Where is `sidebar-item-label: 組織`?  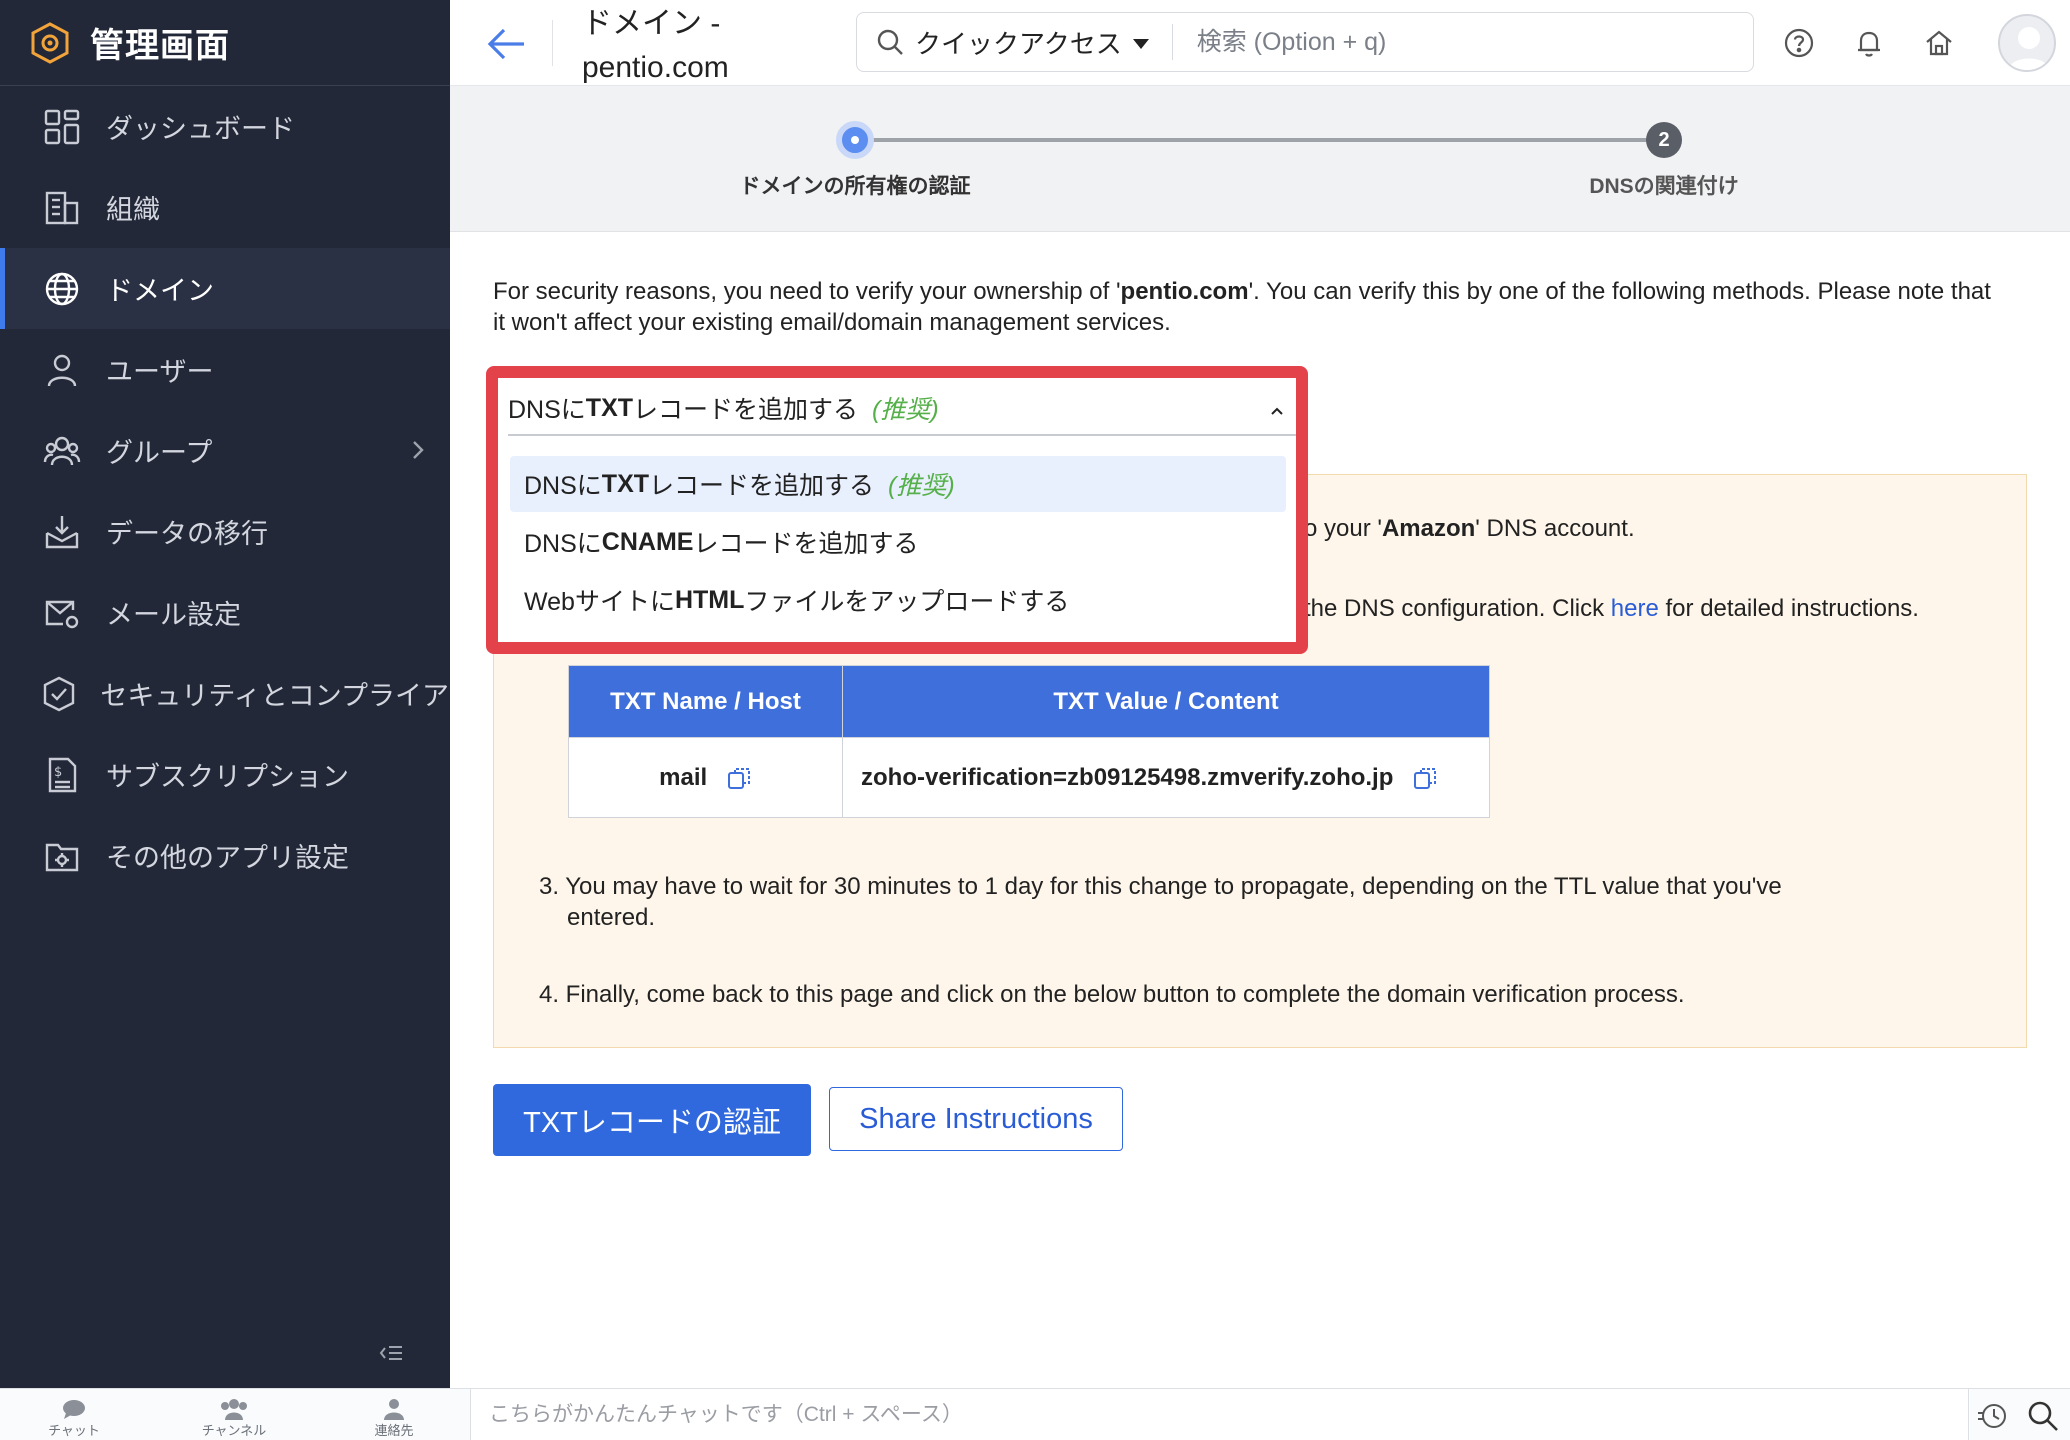 sidebar-item-label: 組織 is located at coordinates (133, 210).